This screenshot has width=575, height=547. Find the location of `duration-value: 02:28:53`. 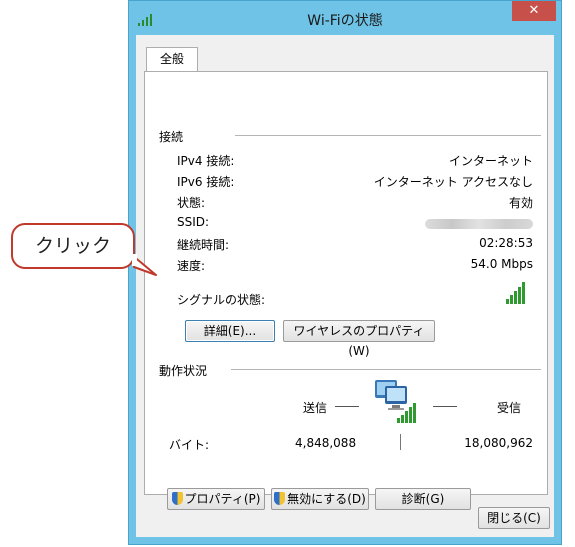

duration-value: 02:28:53 is located at coordinates (506, 243).